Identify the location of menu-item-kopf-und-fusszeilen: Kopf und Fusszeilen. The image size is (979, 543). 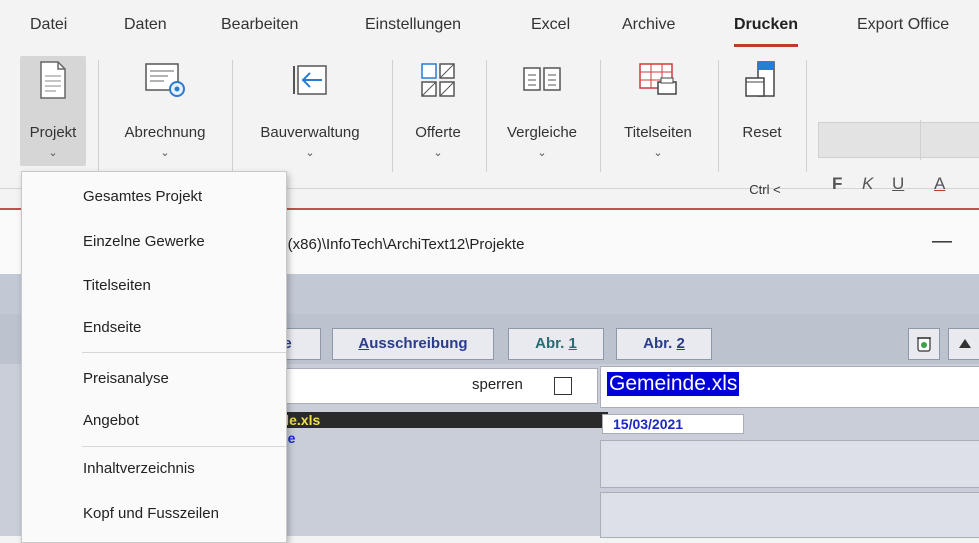
(154, 514).